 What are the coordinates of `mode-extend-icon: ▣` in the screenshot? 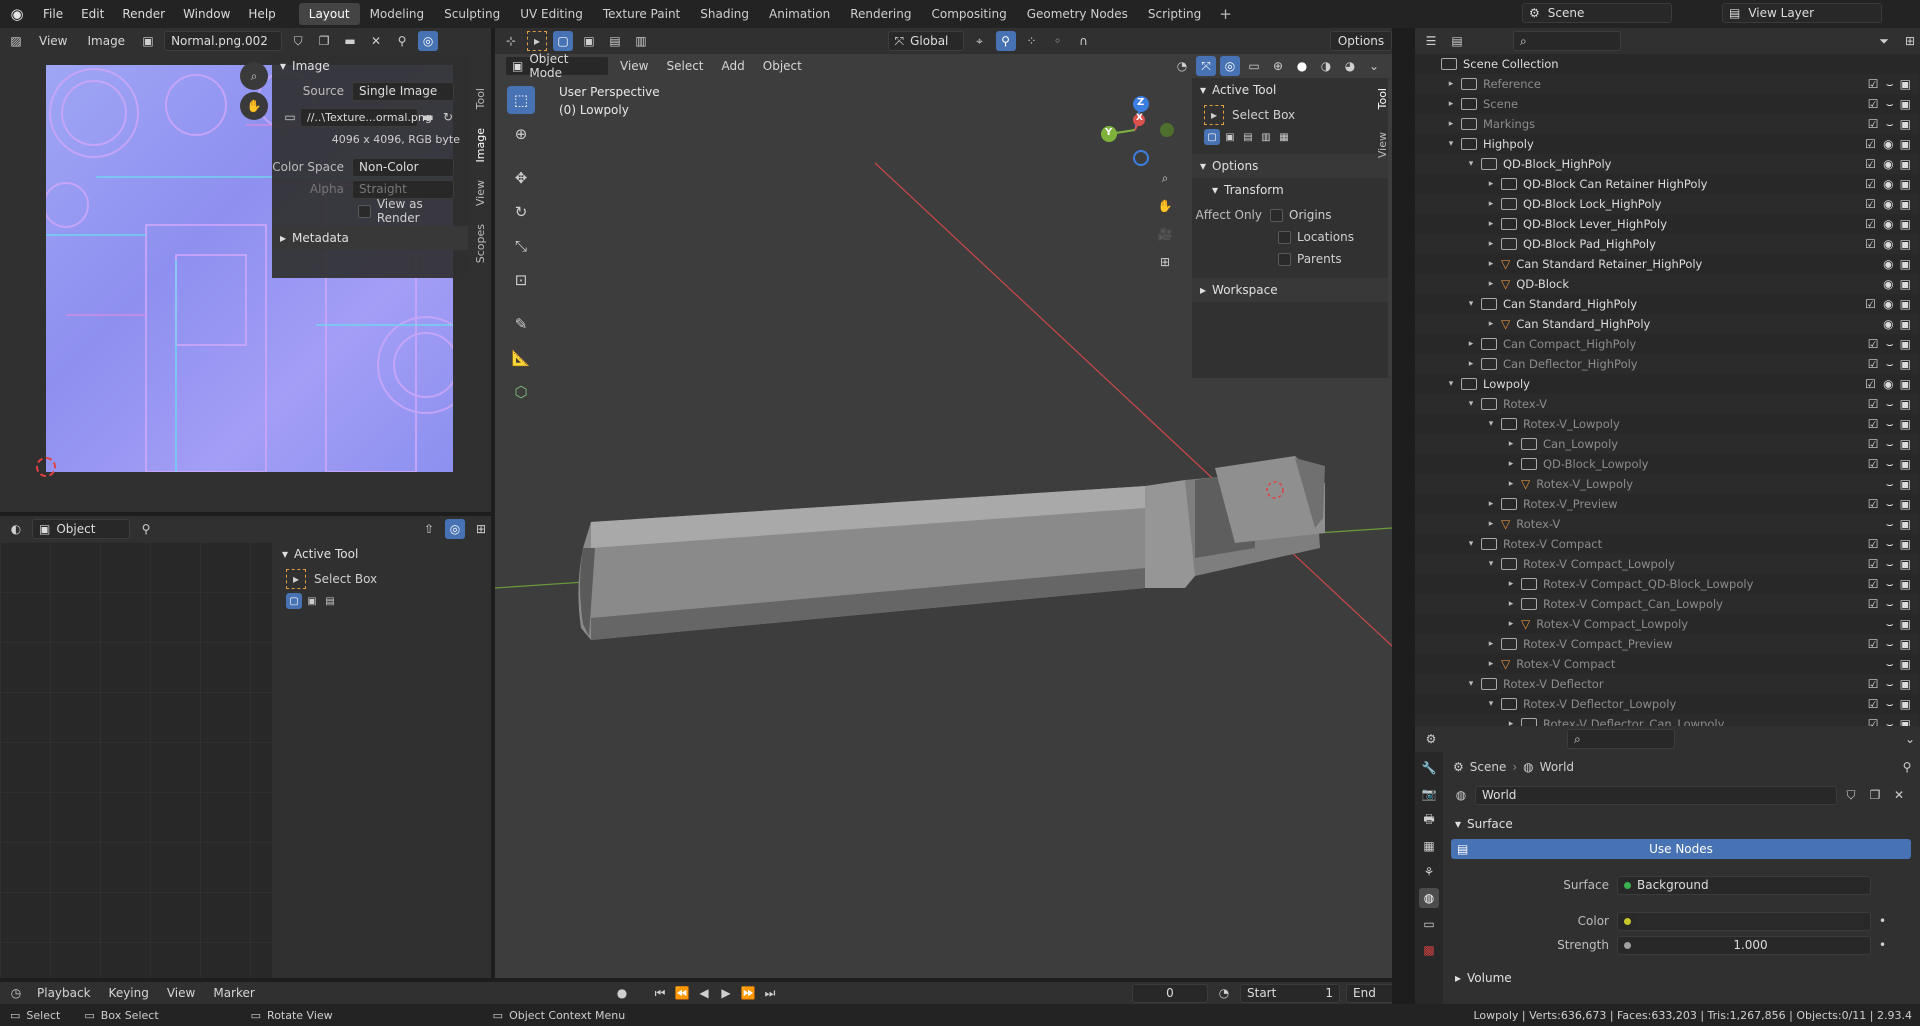 It's located at (312, 601).